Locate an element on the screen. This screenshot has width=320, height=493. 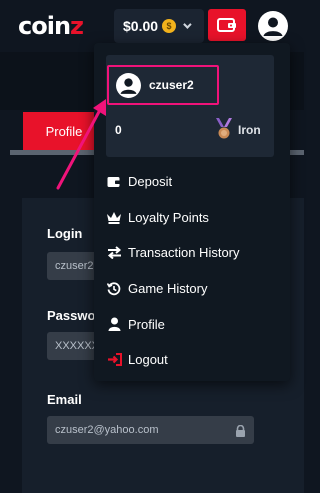
login-label: Login is located at coordinates (65, 233).